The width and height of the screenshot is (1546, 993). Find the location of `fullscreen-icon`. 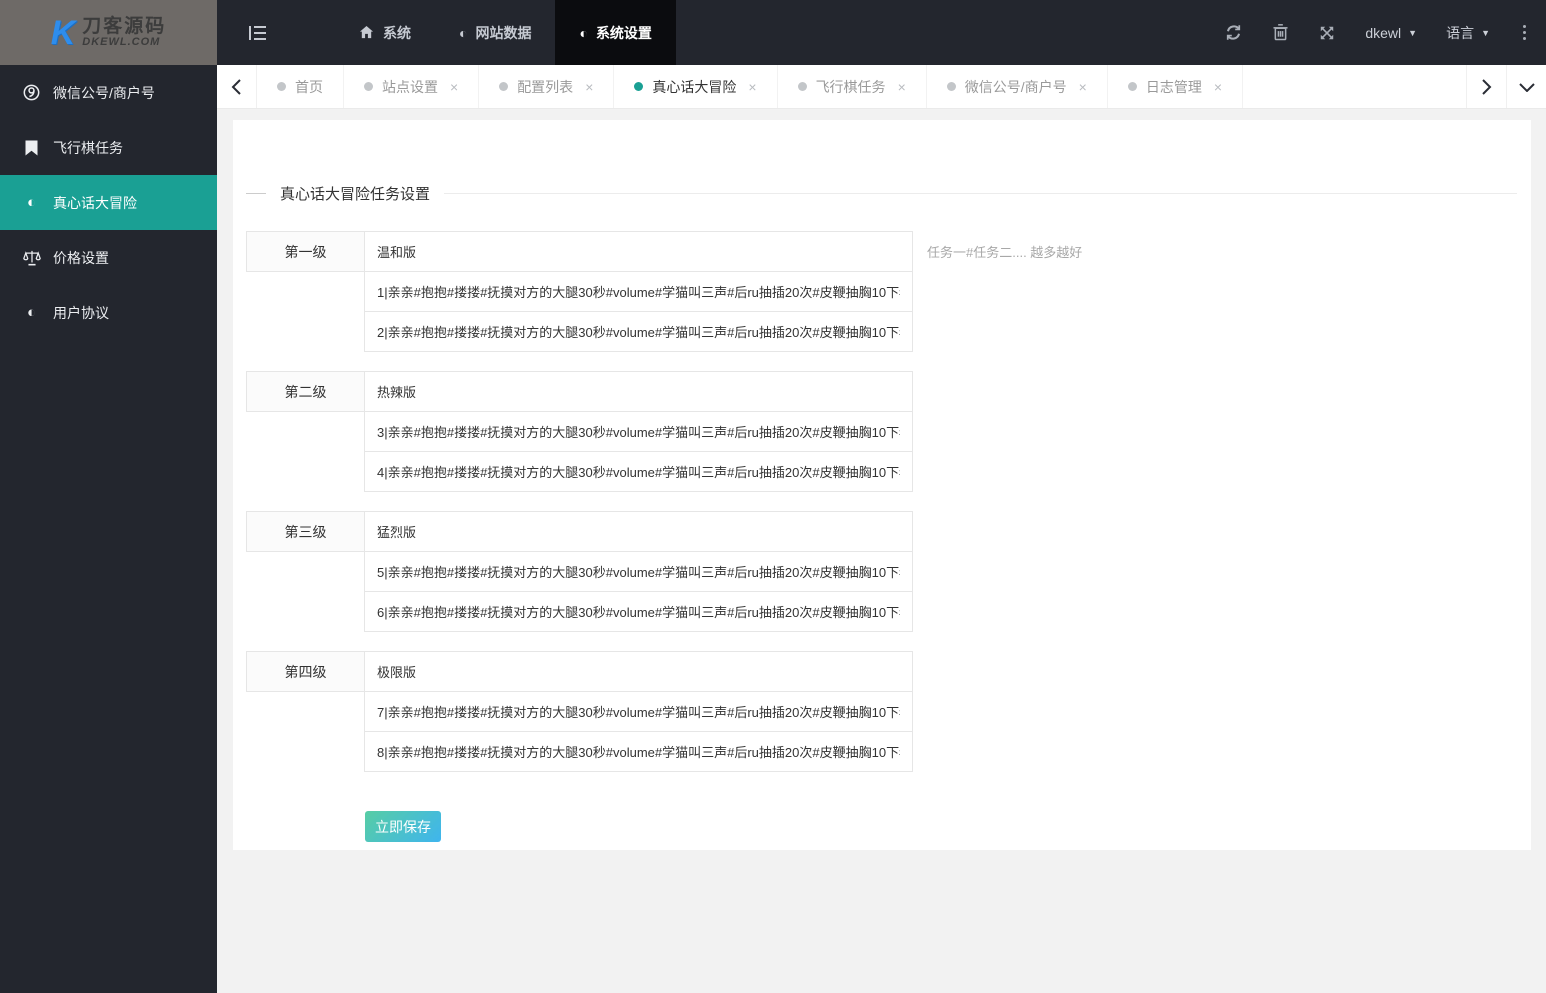

fullscreen-icon is located at coordinates (1327, 33).